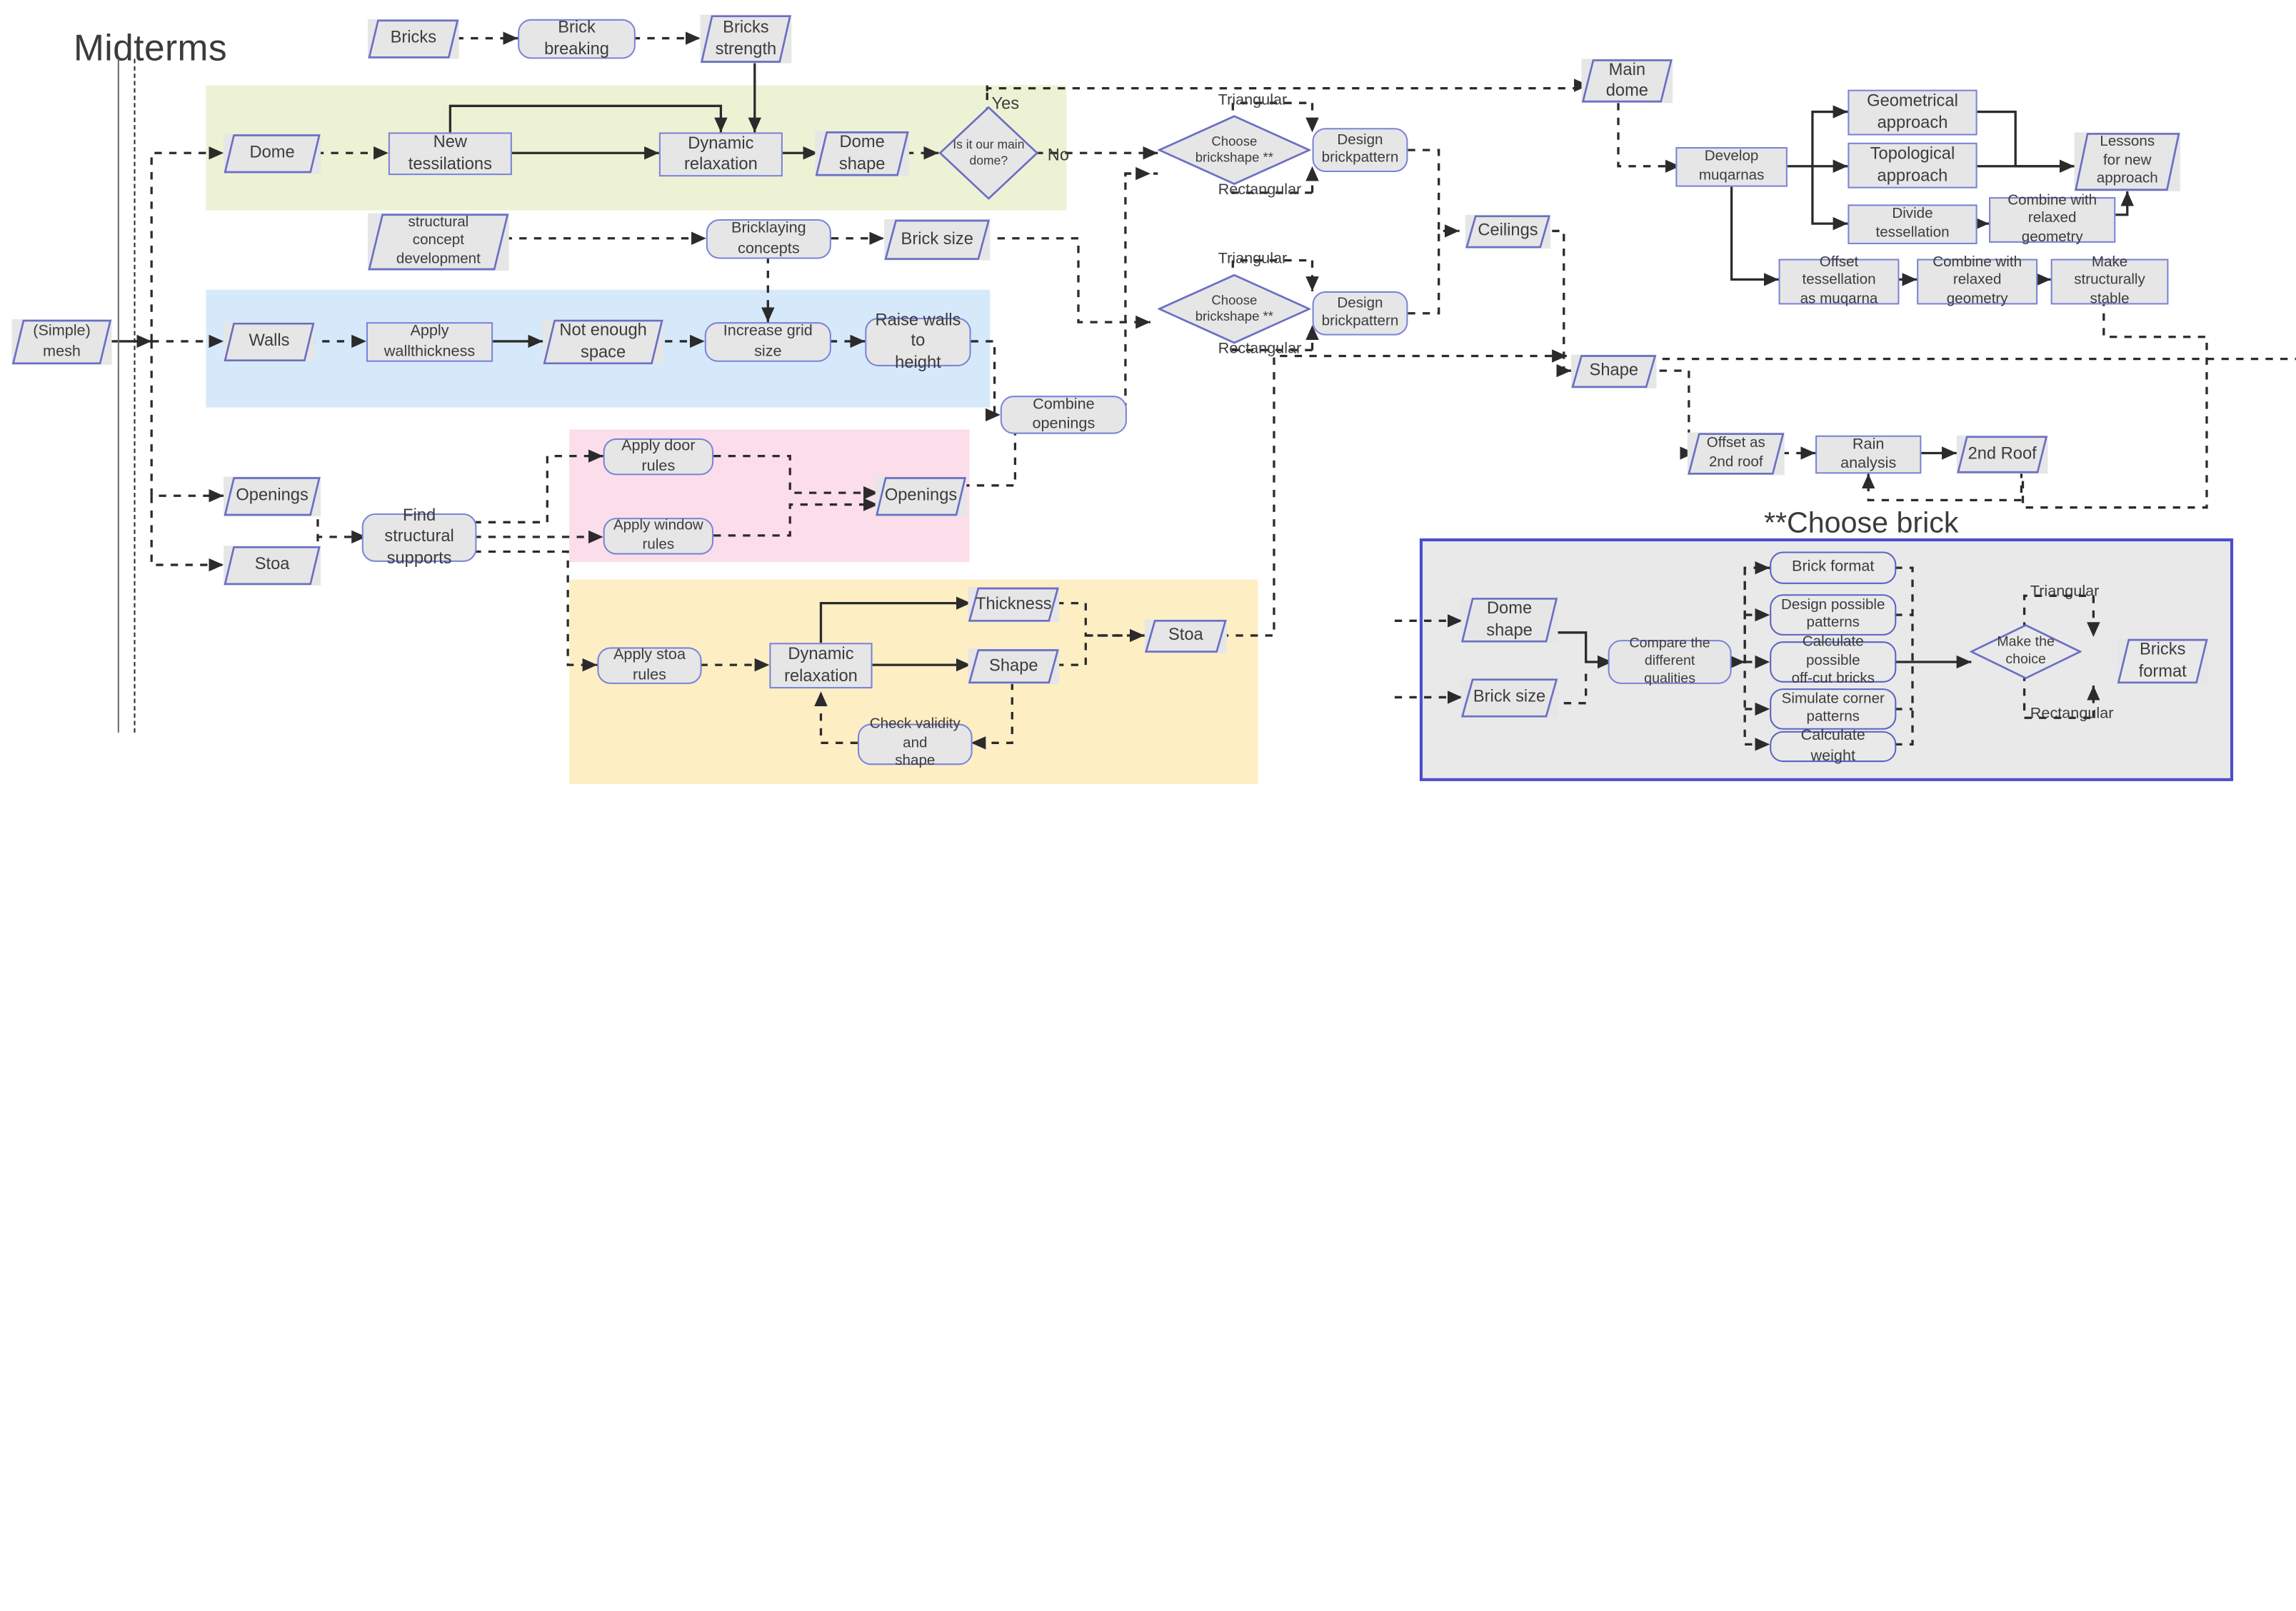 The height and width of the screenshot is (1611, 2296). What do you see at coordinates (1063, 415) in the screenshot?
I see `node-combine-openings: Combine openings` at bounding box center [1063, 415].